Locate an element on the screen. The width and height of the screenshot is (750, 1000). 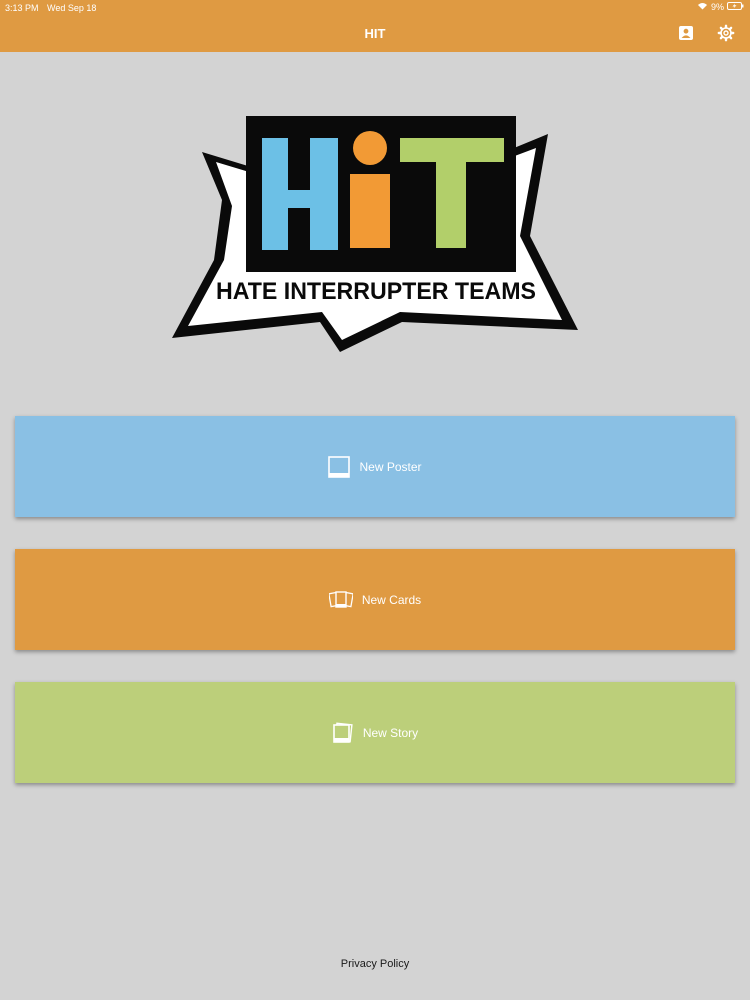
hit-logo: HATE INTERRUPTER TEAMS is located at coordinates (375, 234).